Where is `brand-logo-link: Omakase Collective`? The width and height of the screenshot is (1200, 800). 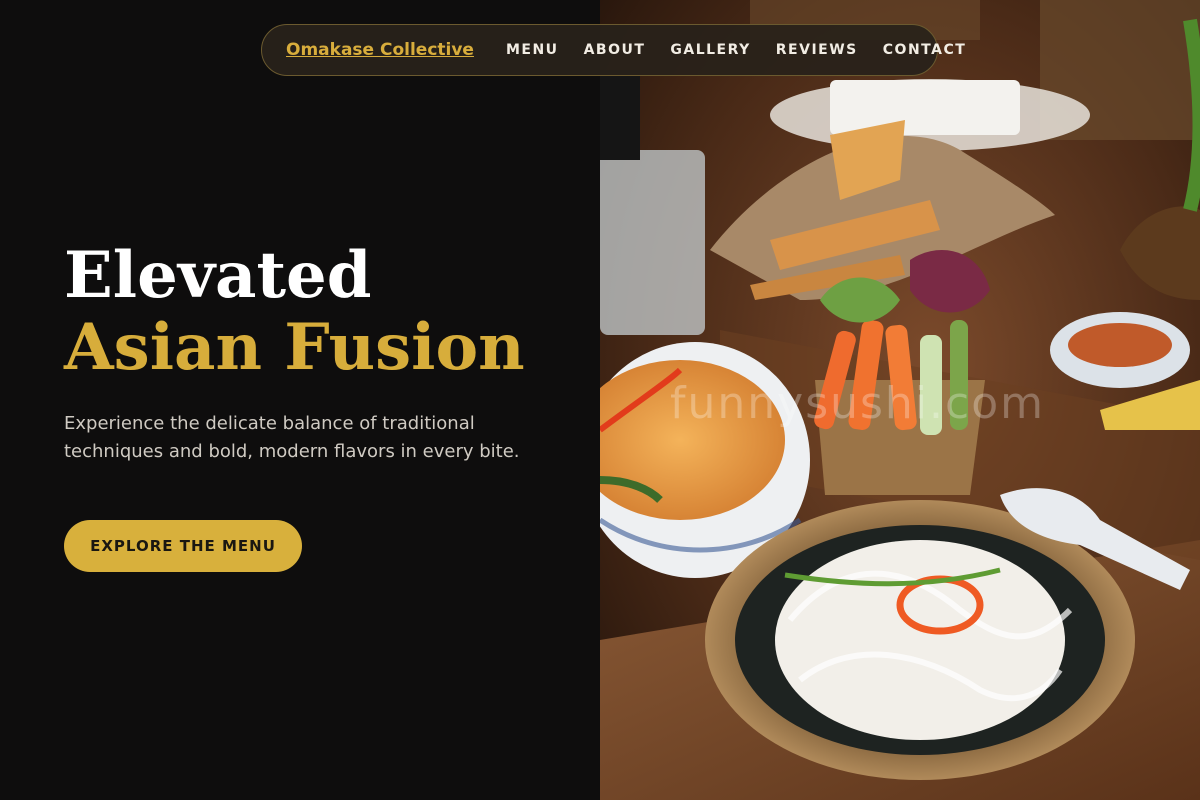
brand-logo-link: Omakase Collective is located at coordinates (380, 50).